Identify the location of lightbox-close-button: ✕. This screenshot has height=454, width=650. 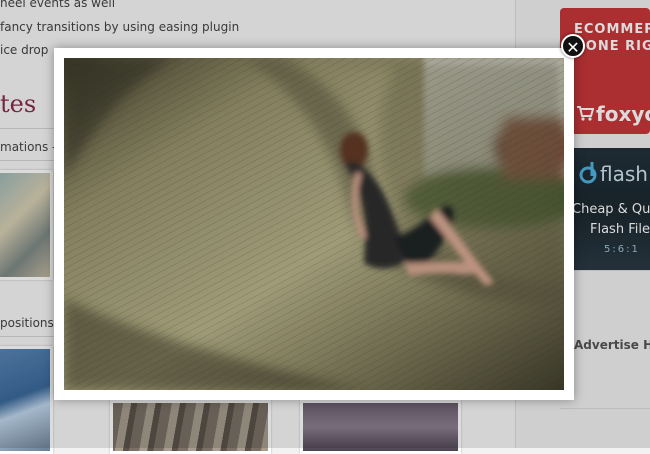
(573, 46).